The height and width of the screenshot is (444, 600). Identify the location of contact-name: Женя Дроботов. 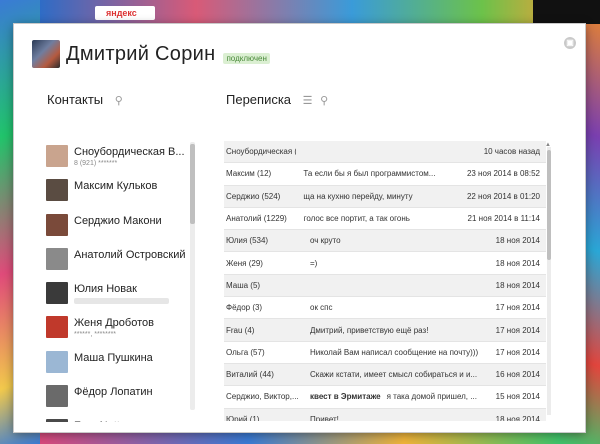
(114, 323).